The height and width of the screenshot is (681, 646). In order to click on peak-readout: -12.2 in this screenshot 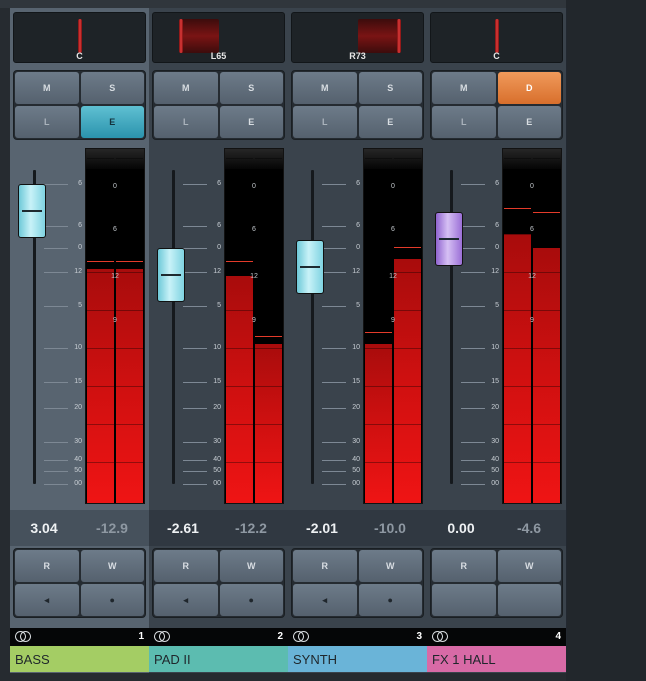, I will do `click(251, 528)`.